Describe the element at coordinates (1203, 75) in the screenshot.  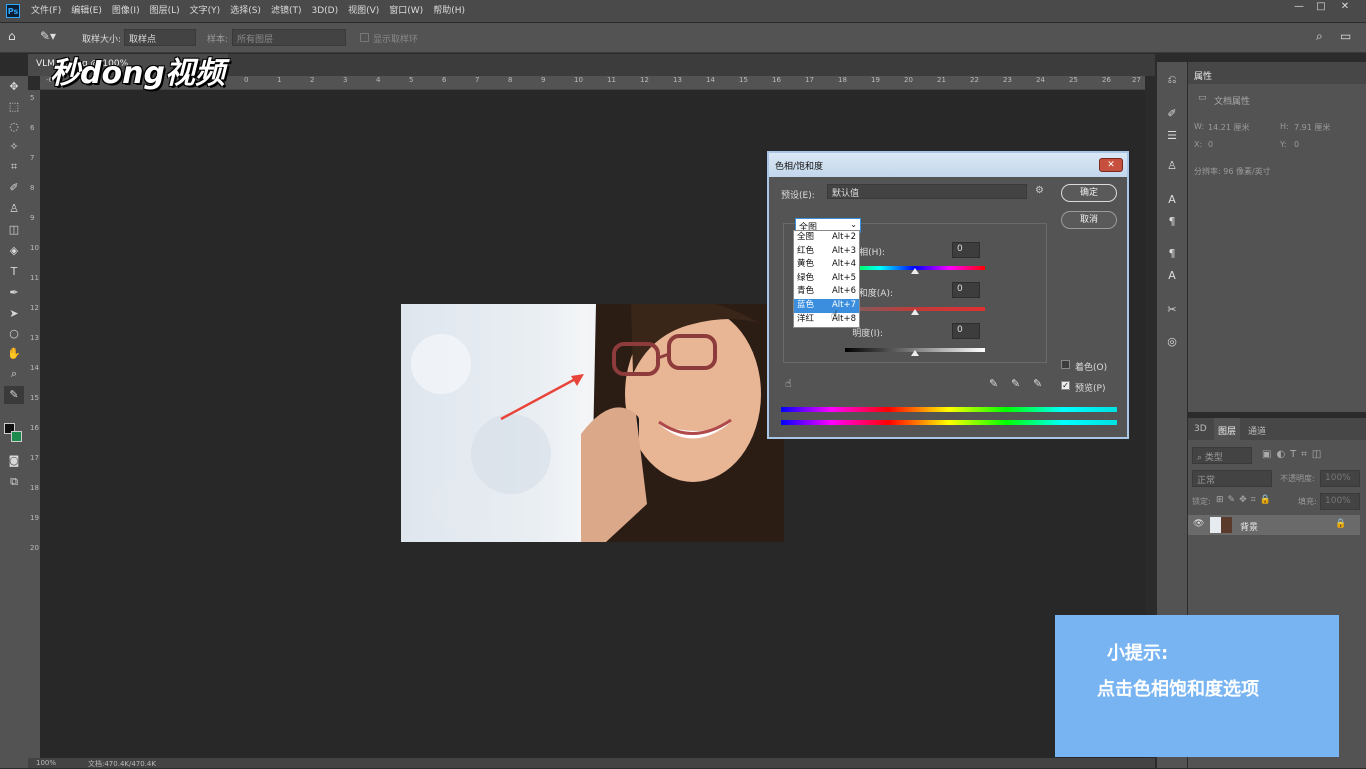
I see `properties-tab: 属性` at that location.